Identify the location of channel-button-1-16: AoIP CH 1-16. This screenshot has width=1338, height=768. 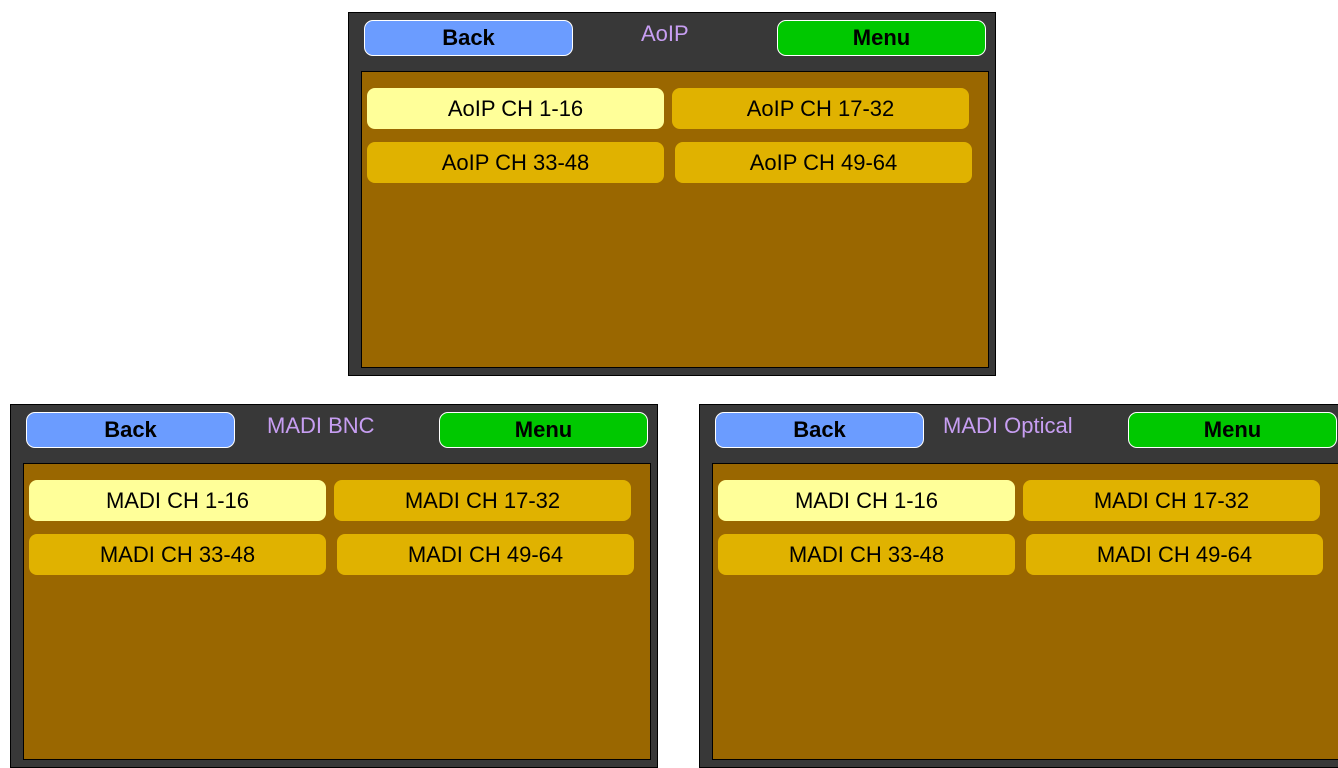
(515, 108).